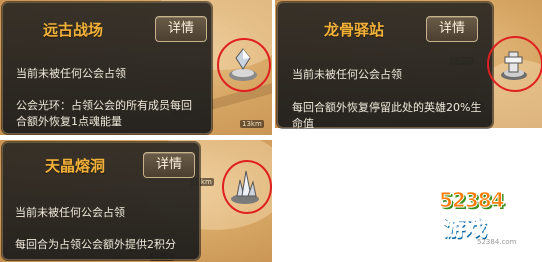  Describe the element at coordinates (243, 64) in the screenshot. I see `crystal-icon` at that location.